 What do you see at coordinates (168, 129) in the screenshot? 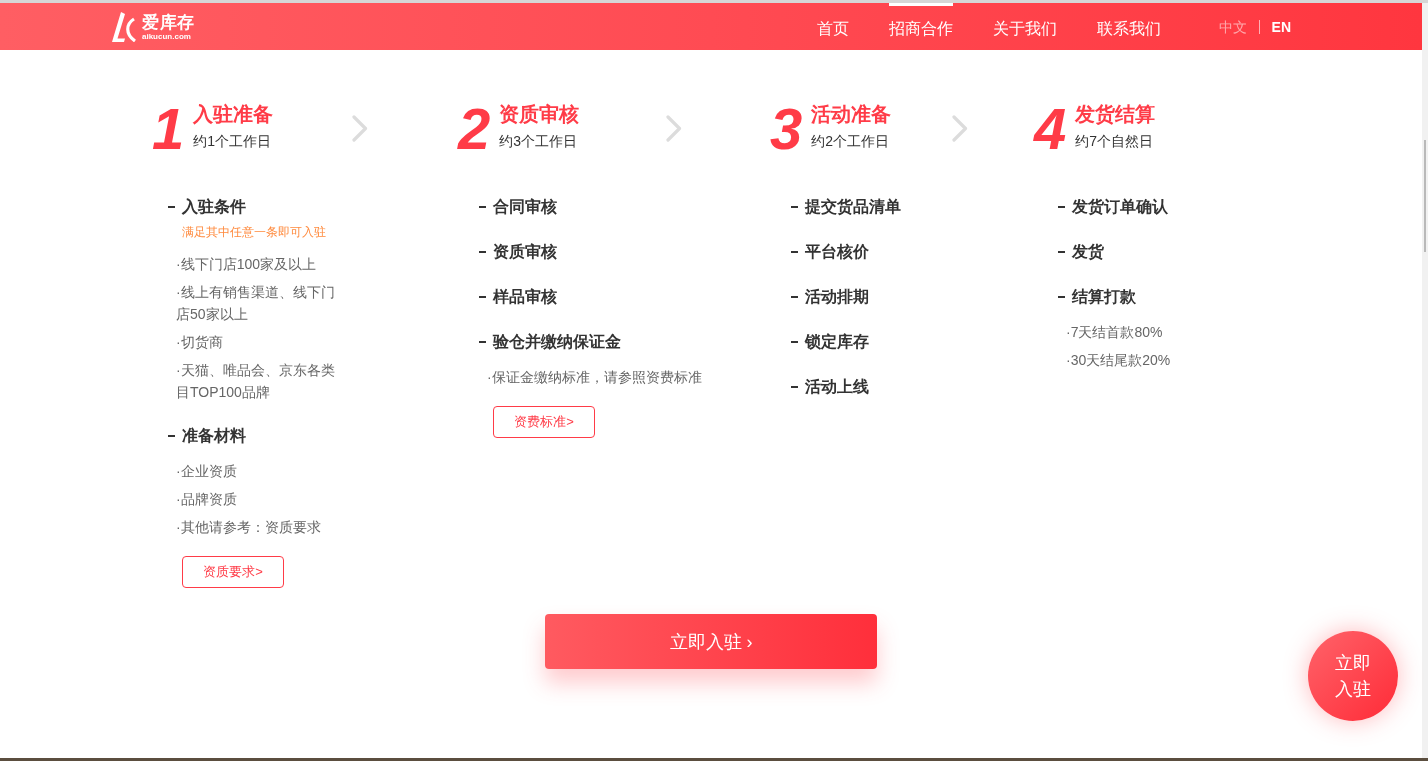
I see `step-number: 1` at bounding box center [168, 129].